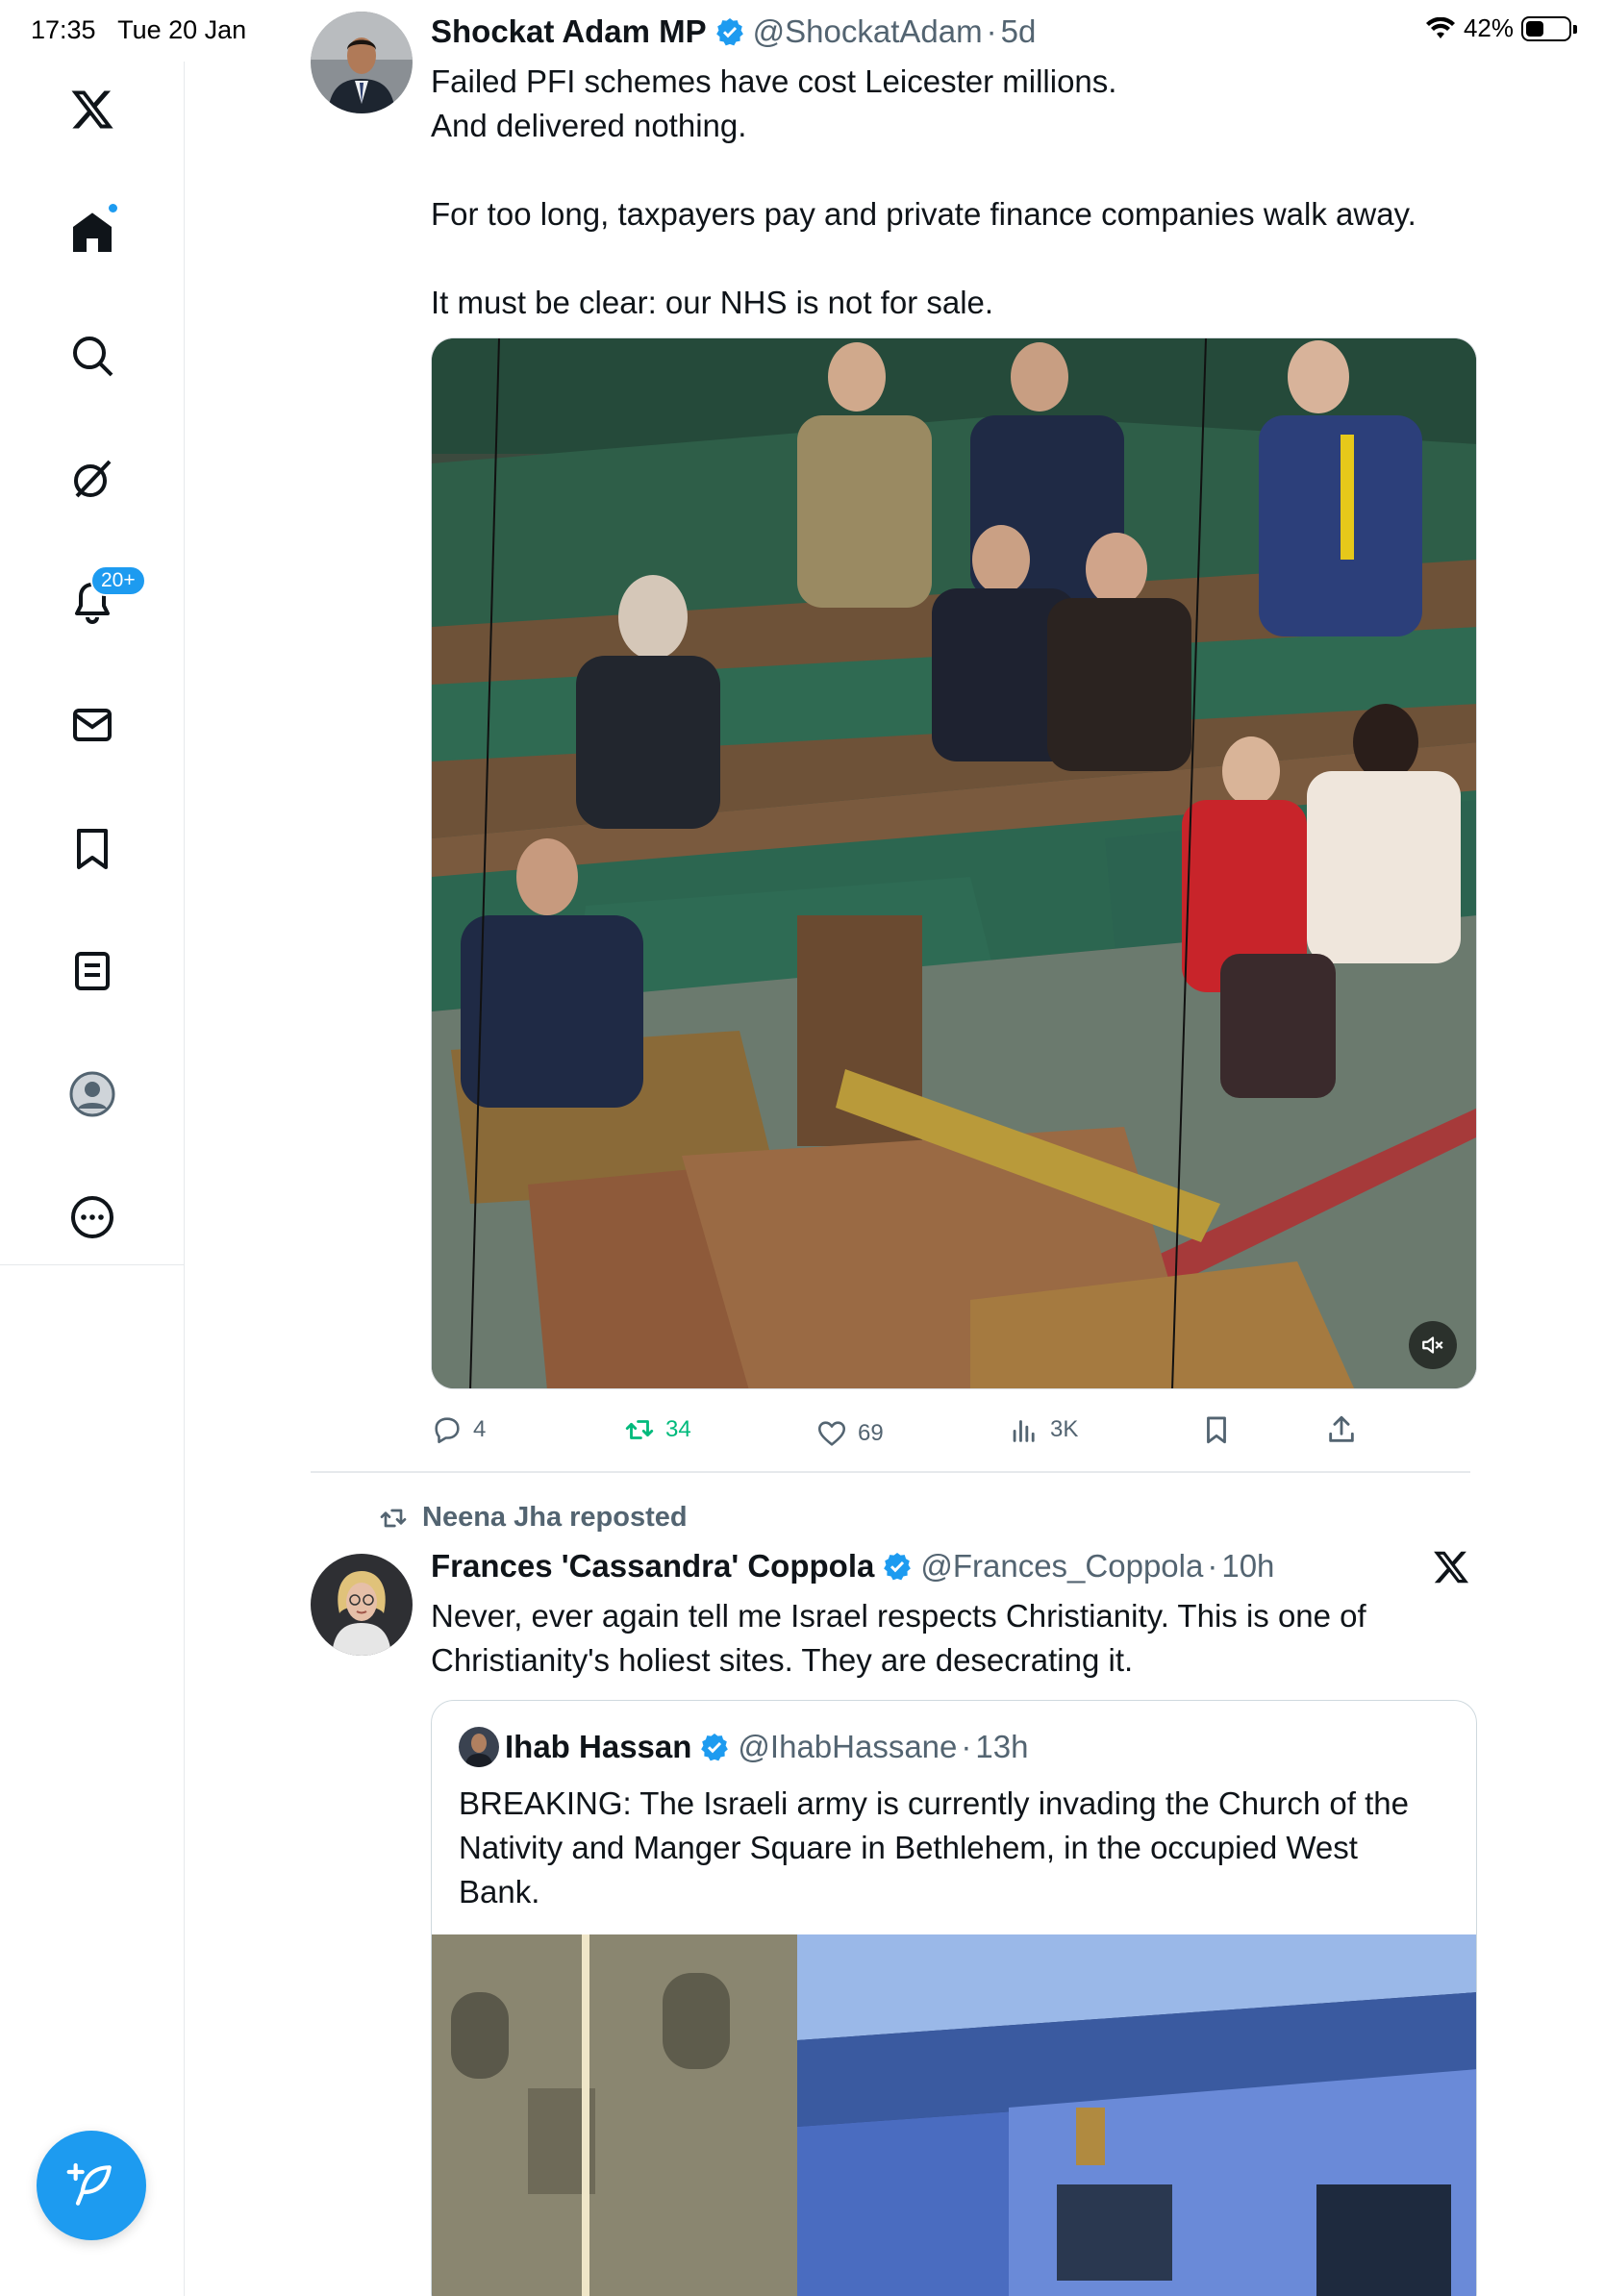 The height and width of the screenshot is (2296, 1604). I want to click on handle: @Frances_Coppola, so click(1061, 1566).